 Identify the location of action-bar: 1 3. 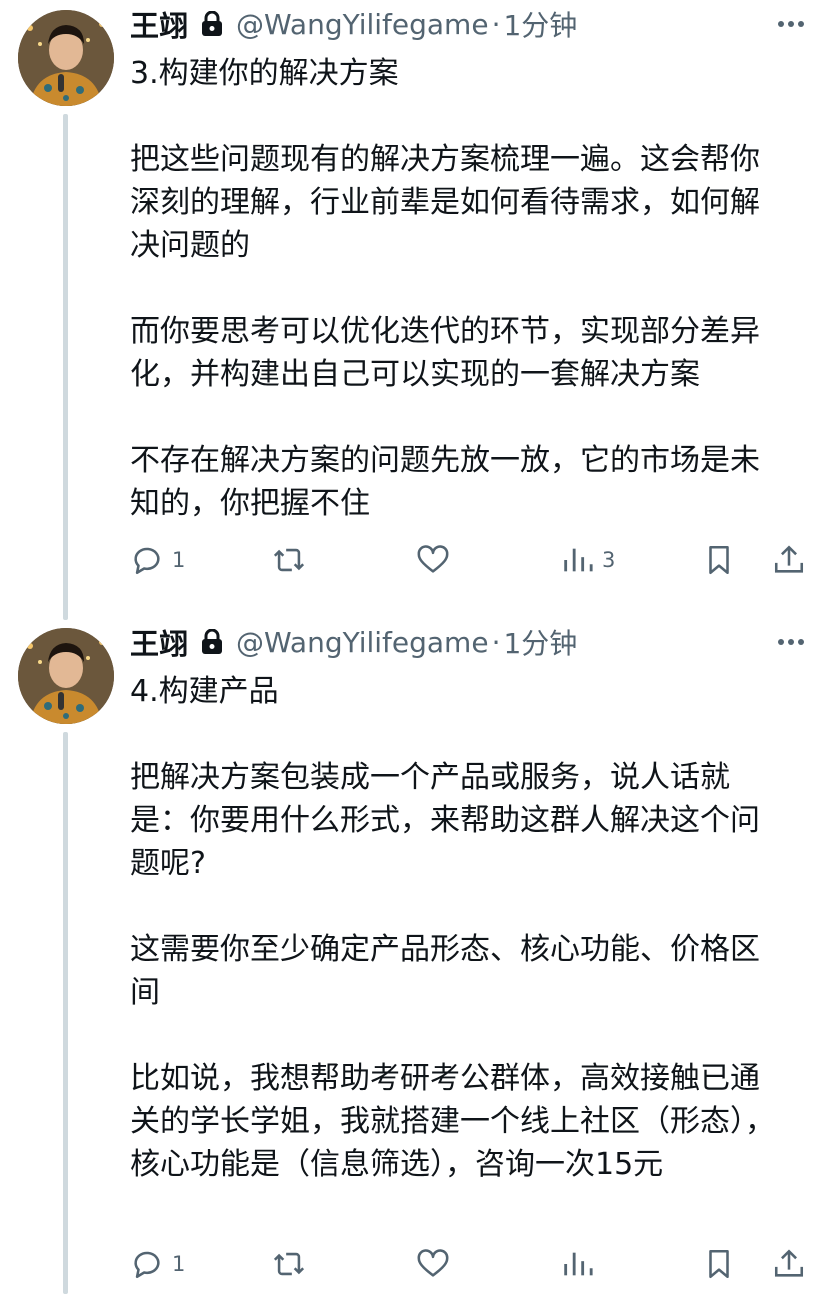
(470, 560).